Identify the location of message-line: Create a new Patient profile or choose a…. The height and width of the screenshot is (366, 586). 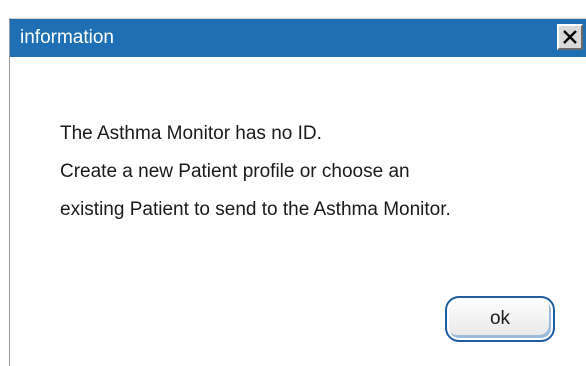
(235, 171).